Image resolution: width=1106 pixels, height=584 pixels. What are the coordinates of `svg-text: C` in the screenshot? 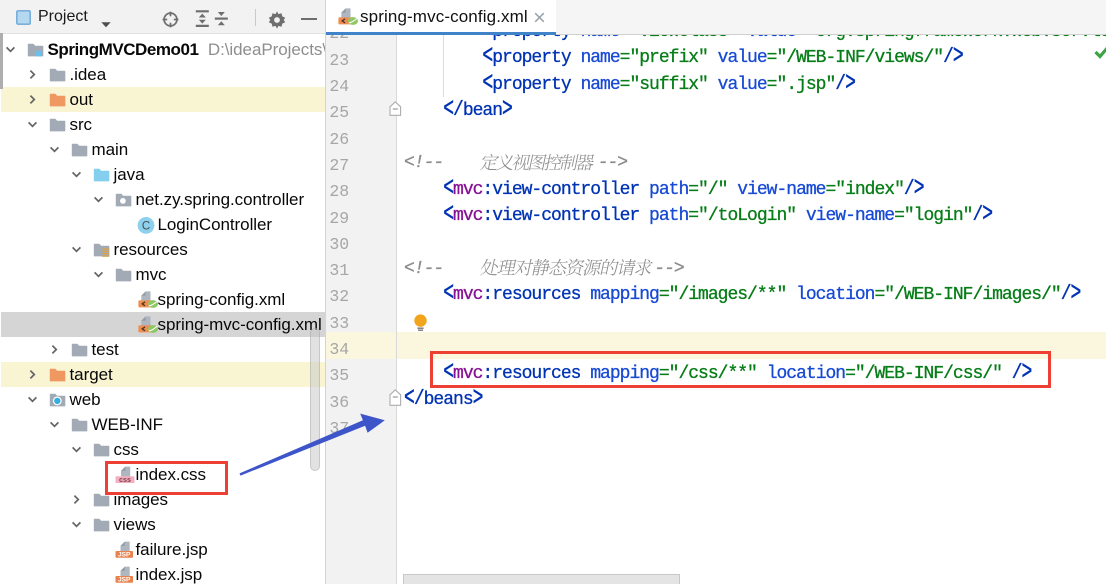 It's located at (146, 226).